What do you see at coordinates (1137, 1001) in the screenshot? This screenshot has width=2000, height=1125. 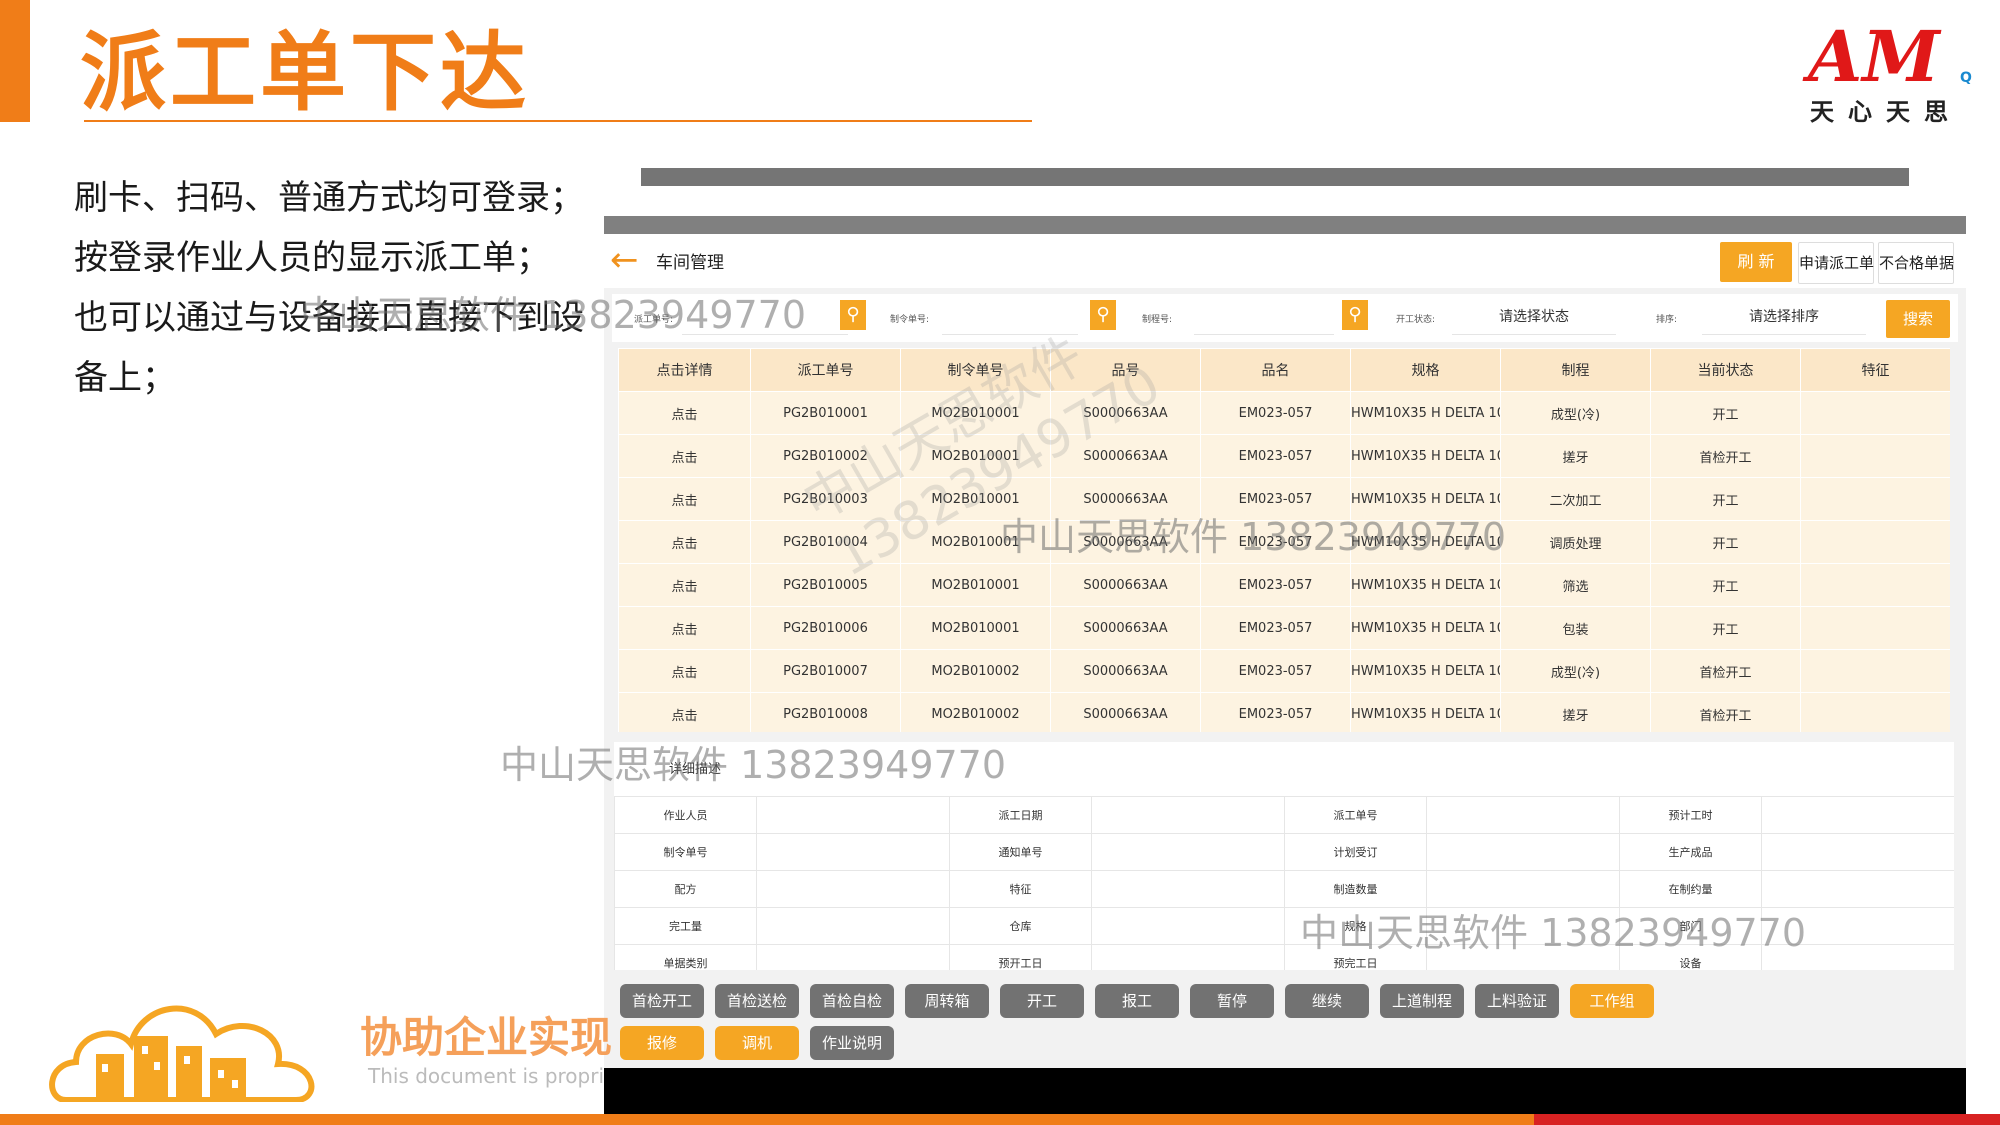 I see `action-button: 报工` at bounding box center [1137, 1001].